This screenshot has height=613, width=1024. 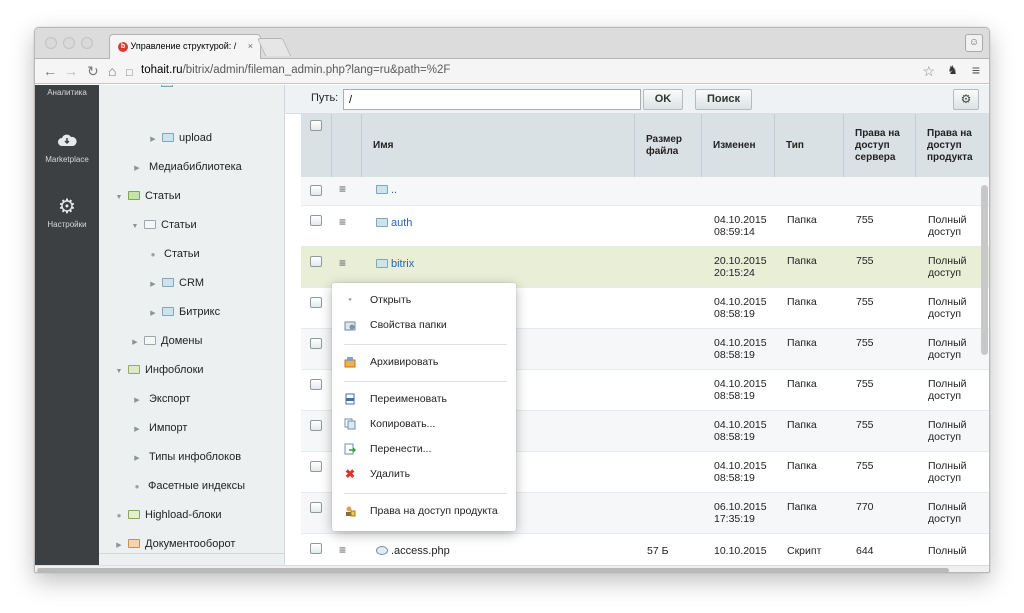 What do you see at coordinates (493, 570) in the screenshot?
I see `horizontal-scrollbar` at bounding box center [493, 570].